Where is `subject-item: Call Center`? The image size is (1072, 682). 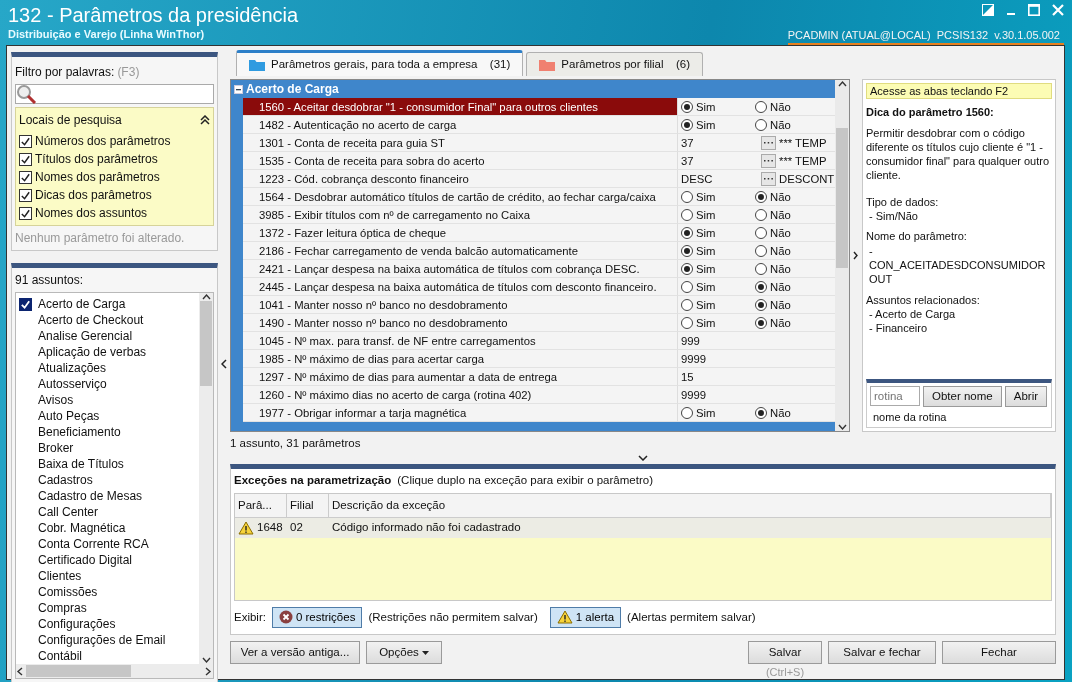 subject-item: Call Center is located at coordinates (68, 512).